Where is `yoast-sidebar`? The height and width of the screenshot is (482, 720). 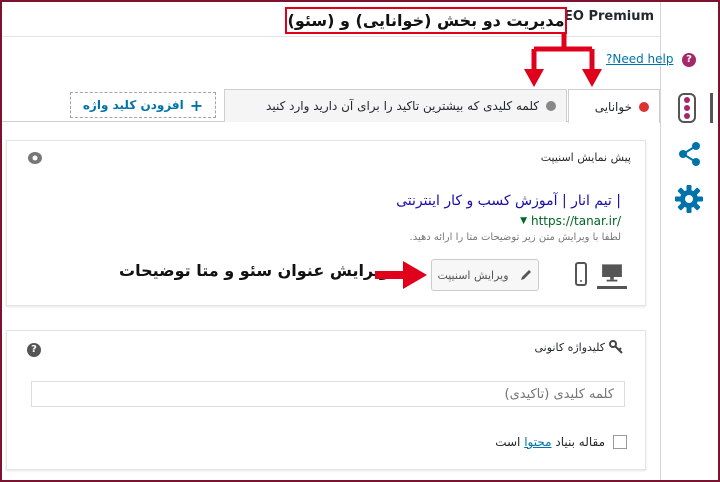
yoast-sidebar is located at coordinates (688, 241).